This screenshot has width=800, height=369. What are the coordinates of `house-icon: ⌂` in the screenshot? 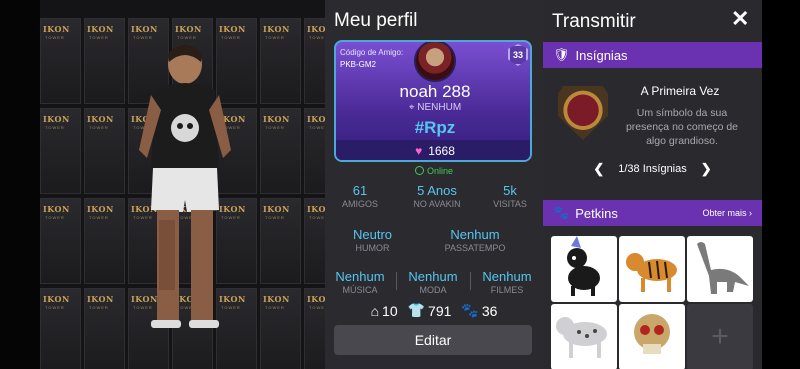 It's located at (375, 310).